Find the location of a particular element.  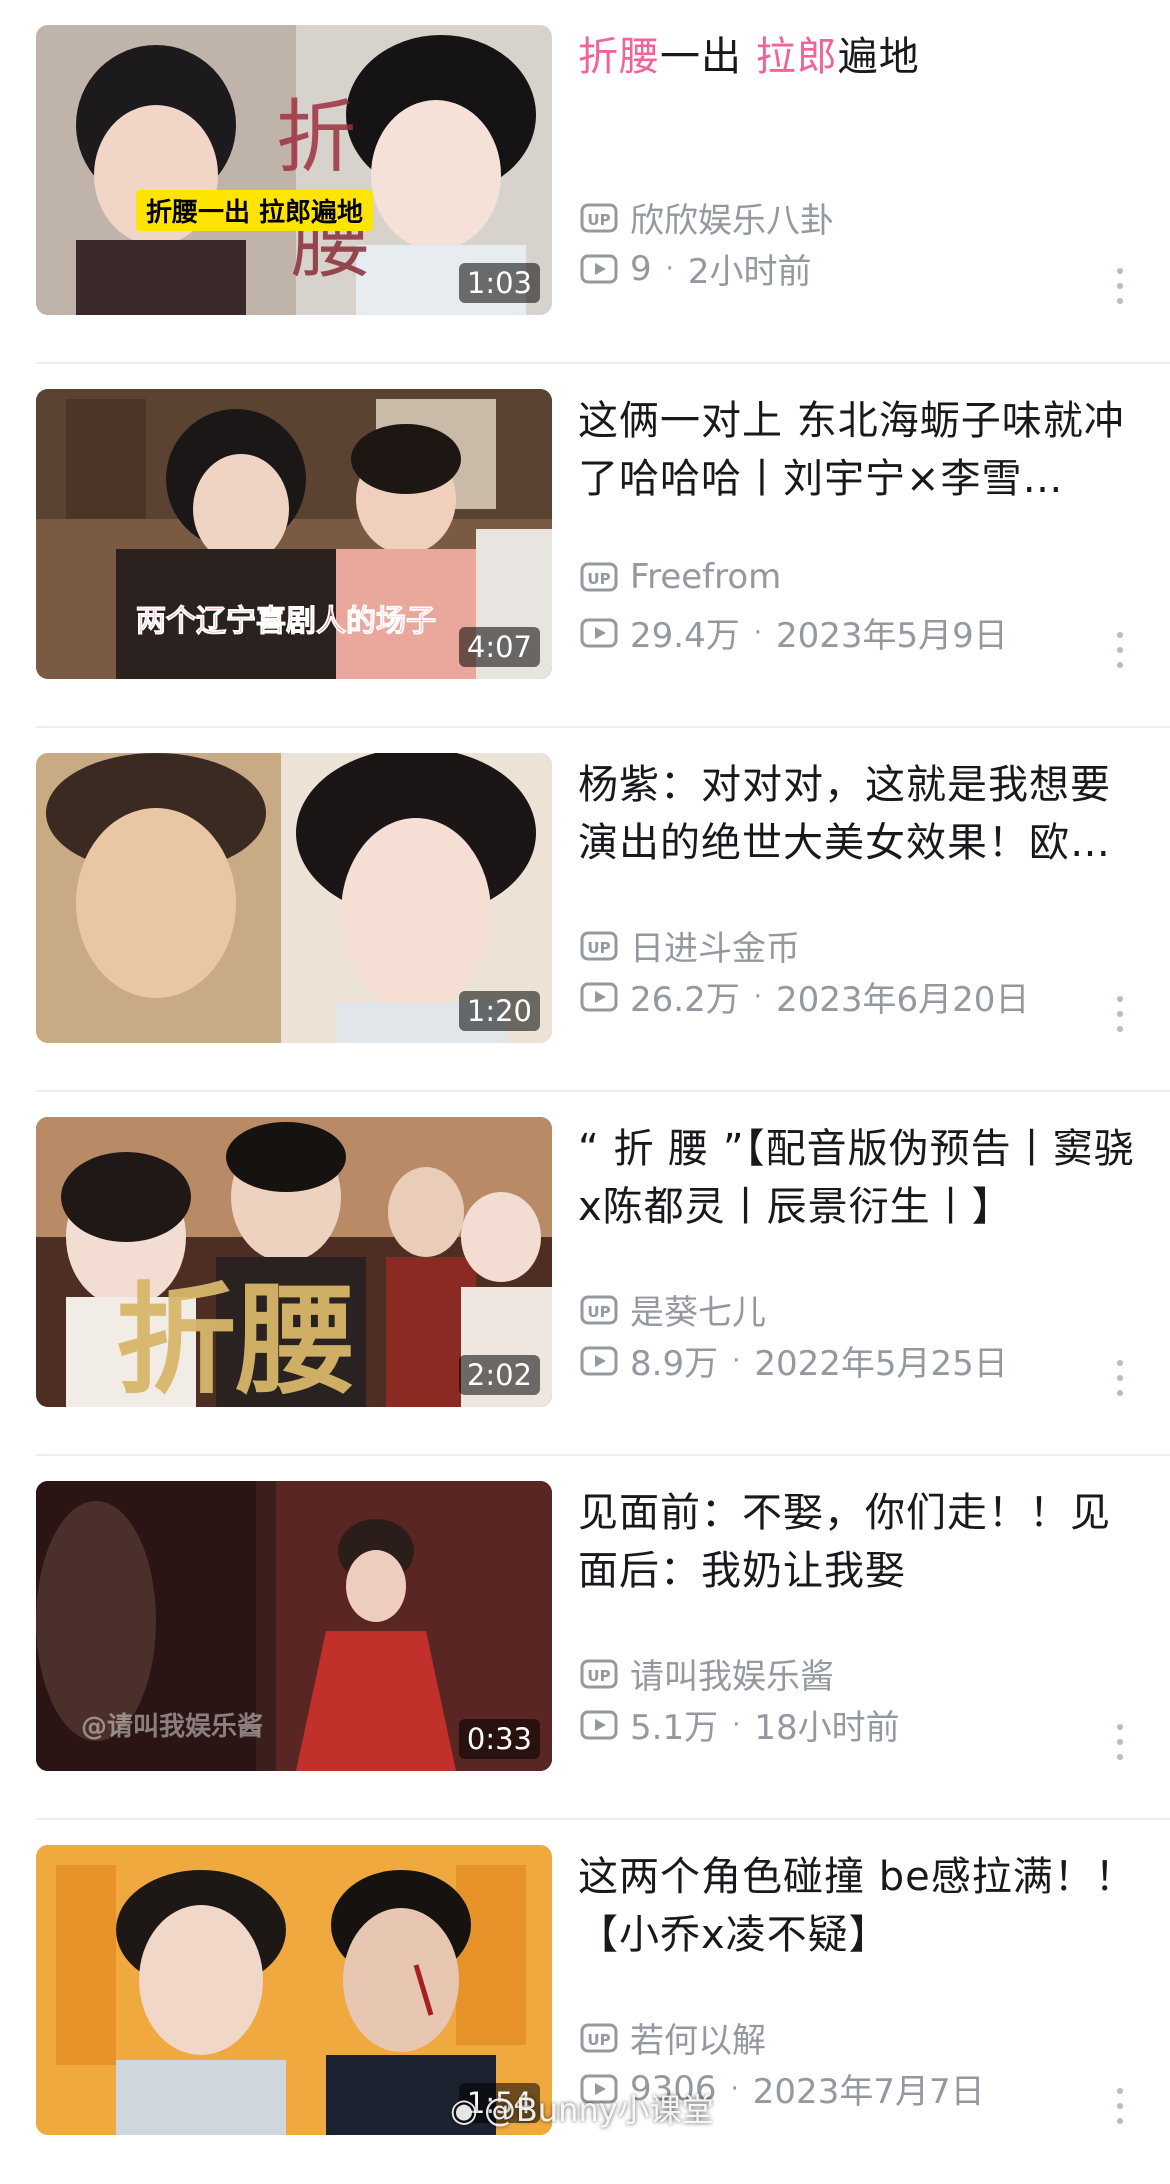

uploader-name: 欣欣娱乐八卦 is located at coordinates (732, 217).